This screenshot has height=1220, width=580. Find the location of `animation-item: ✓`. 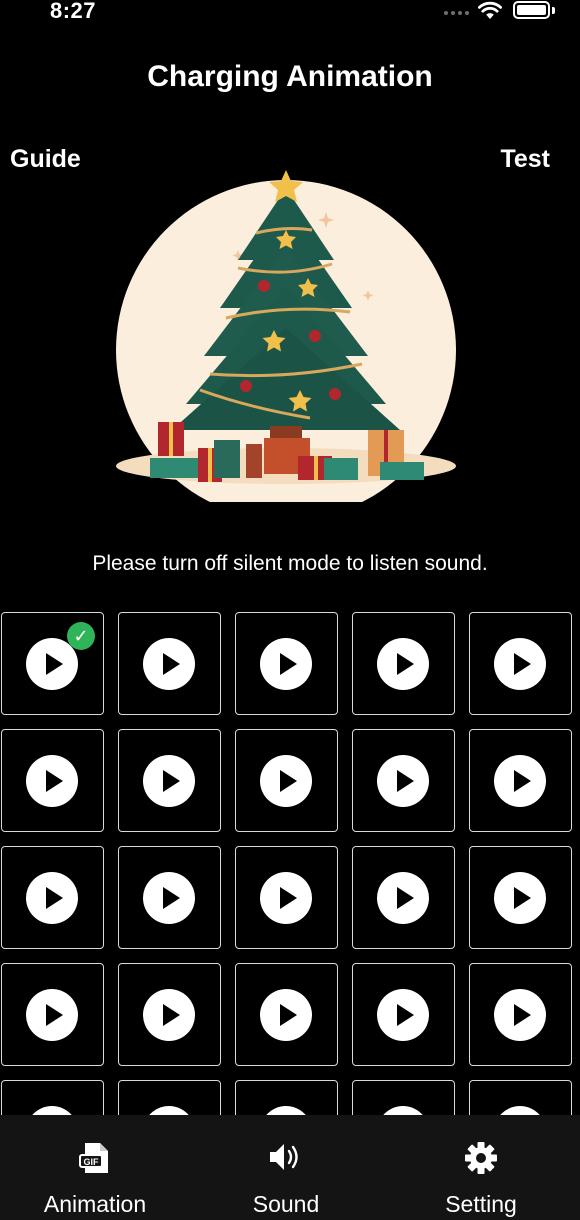

animation-item: ✓ is located at coordinates (52, 663).